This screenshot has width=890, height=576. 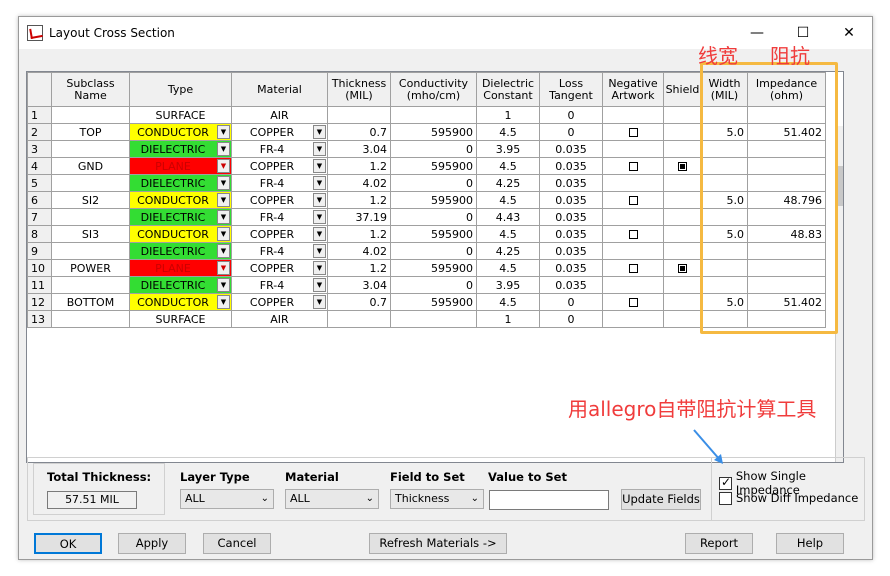 What do you see at coordinates (39, 89) in the screenshot?
I see `column-header-corner` at bounding box center [39, 89].